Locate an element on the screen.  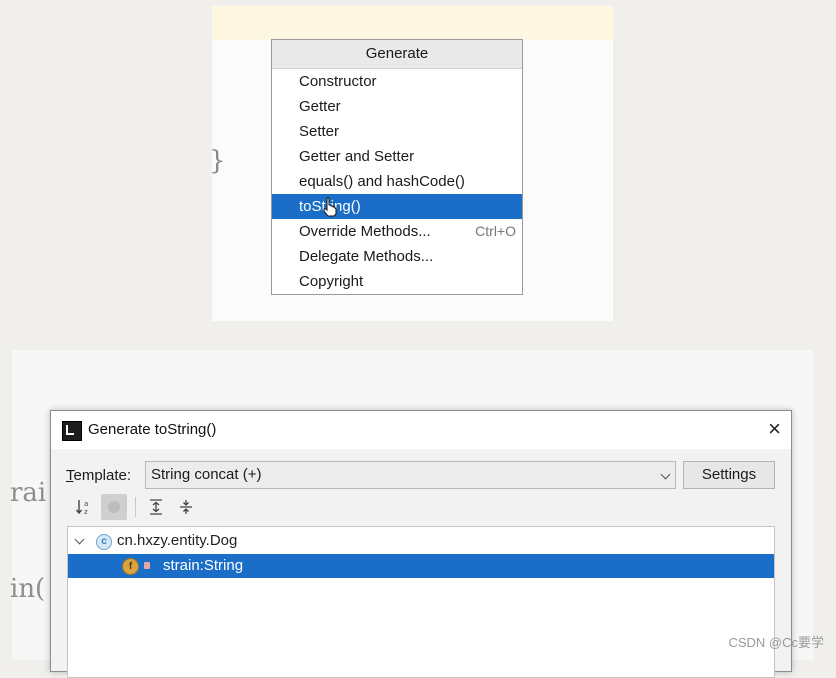
class-name: cn.hxzy.entity.Dog is located at coordinates (177, 540).